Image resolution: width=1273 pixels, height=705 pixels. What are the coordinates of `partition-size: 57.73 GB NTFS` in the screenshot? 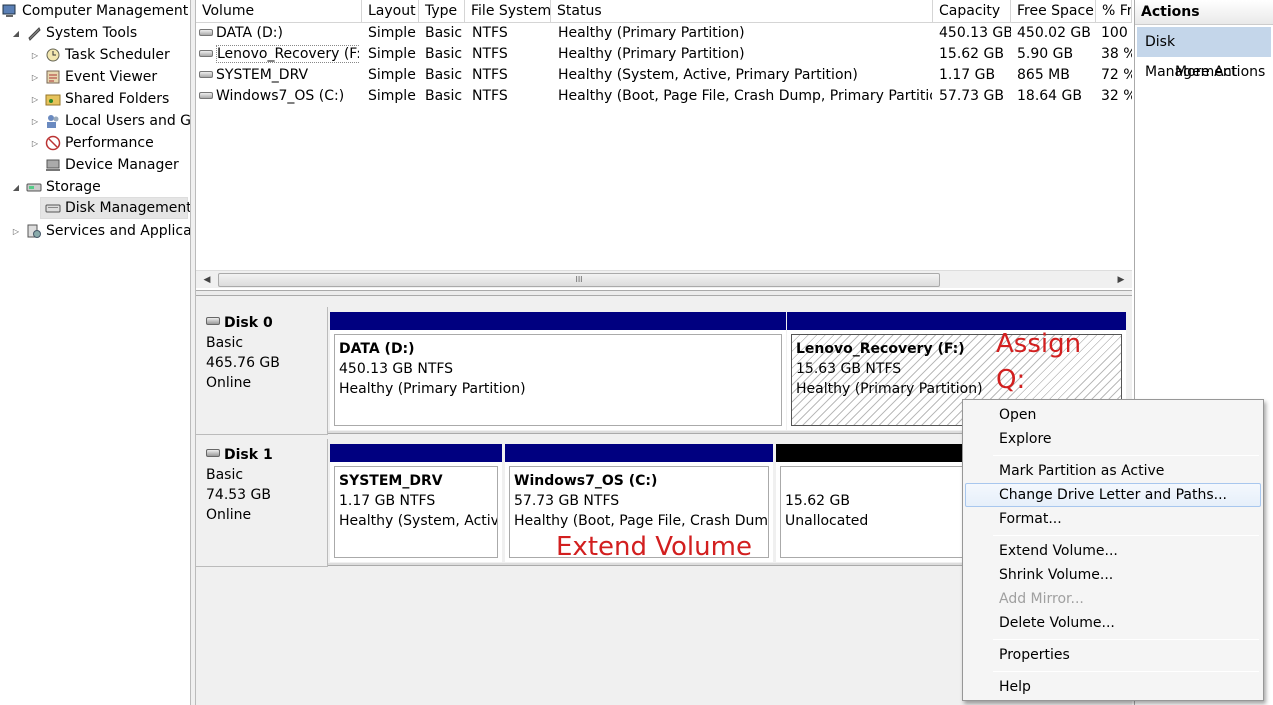 It's located at (567, 501).